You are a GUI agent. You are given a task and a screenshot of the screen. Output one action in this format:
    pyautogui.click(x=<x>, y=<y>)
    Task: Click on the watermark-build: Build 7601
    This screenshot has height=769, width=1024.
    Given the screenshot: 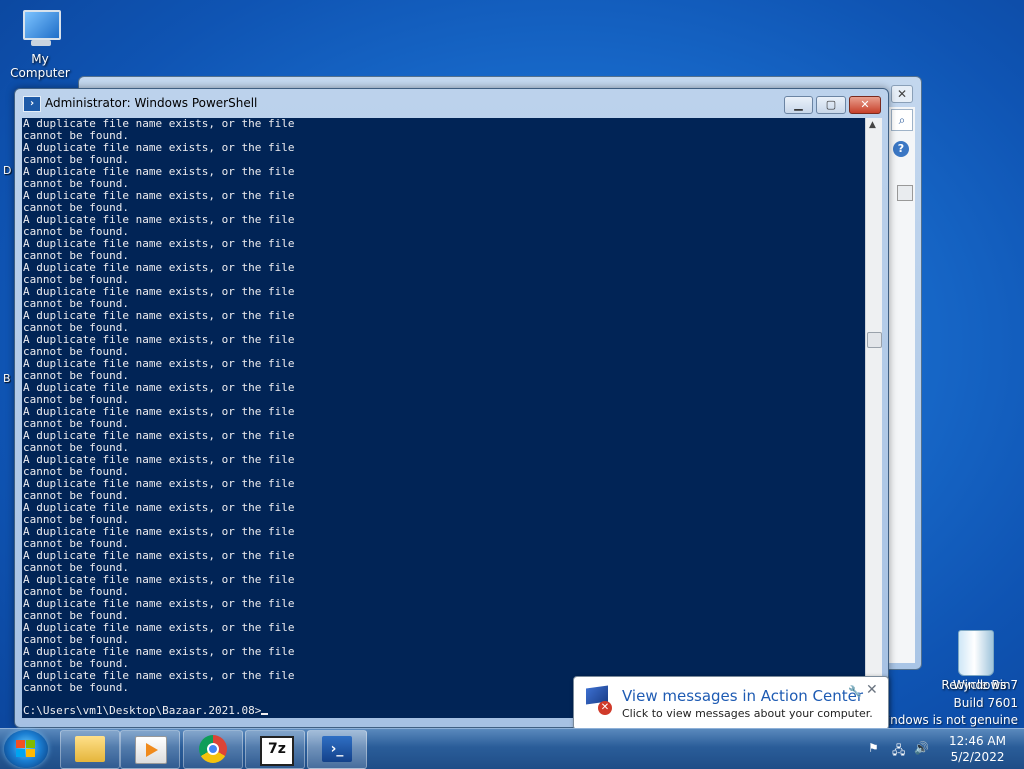 What is the action you would take?
    pyautogui.click(x=985, y=703)
    